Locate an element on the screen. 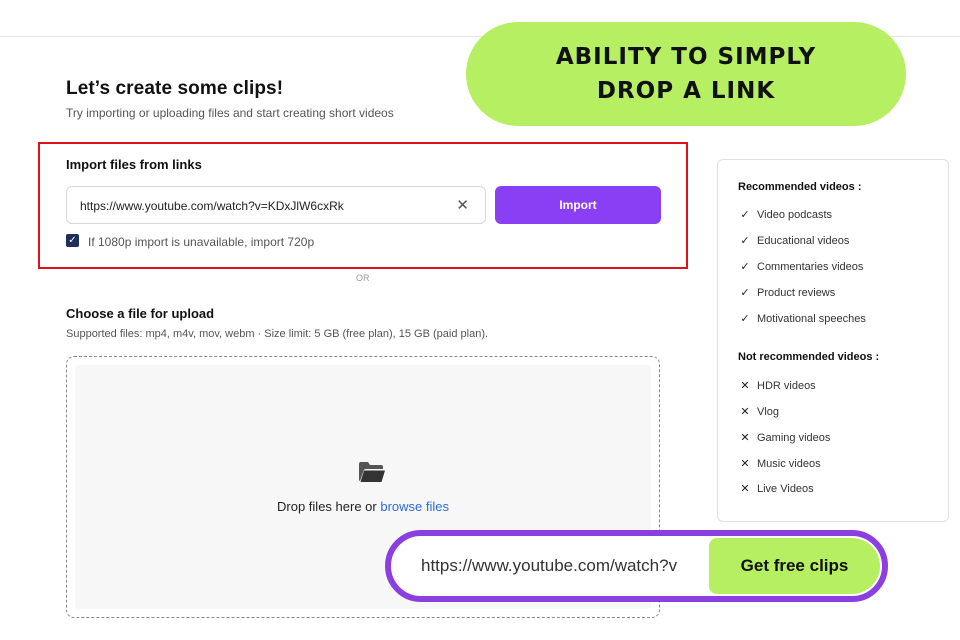 The image size is (960, 640). not-recommended-item: ✕ Music videos is located at coordinates (779, 464).